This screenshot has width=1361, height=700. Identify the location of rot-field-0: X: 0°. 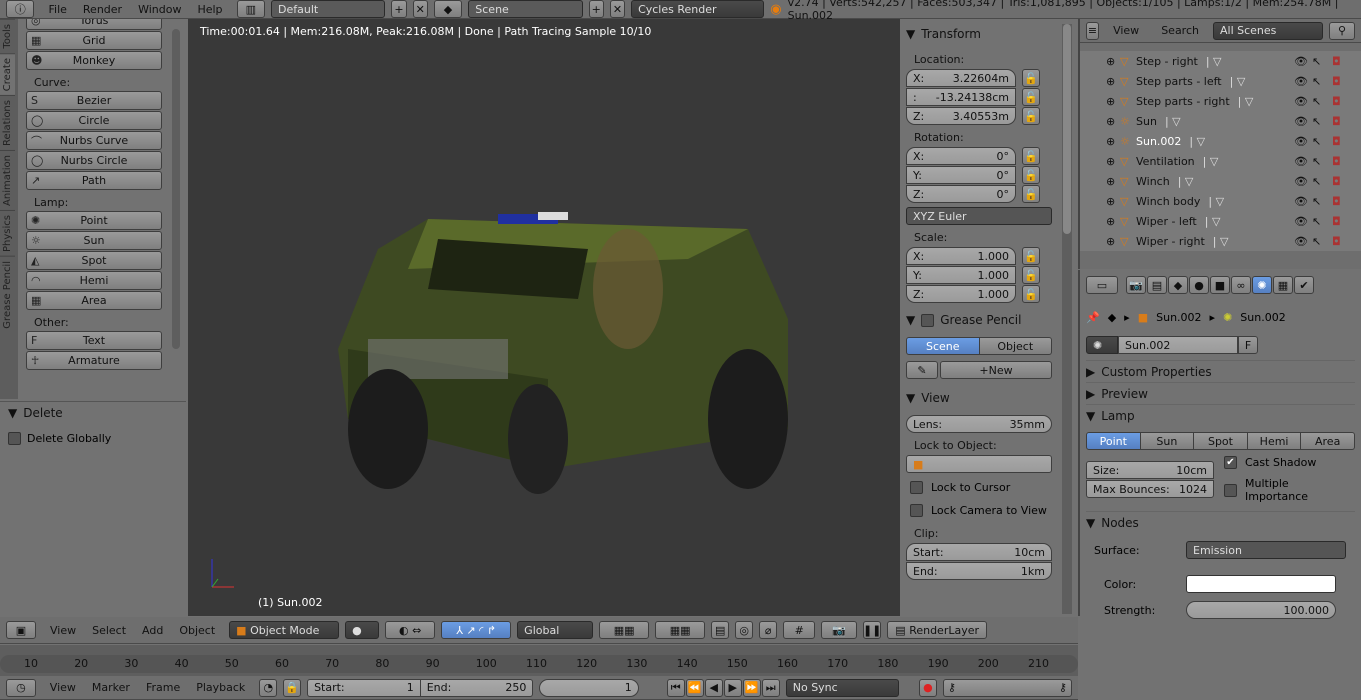
(961, 156).